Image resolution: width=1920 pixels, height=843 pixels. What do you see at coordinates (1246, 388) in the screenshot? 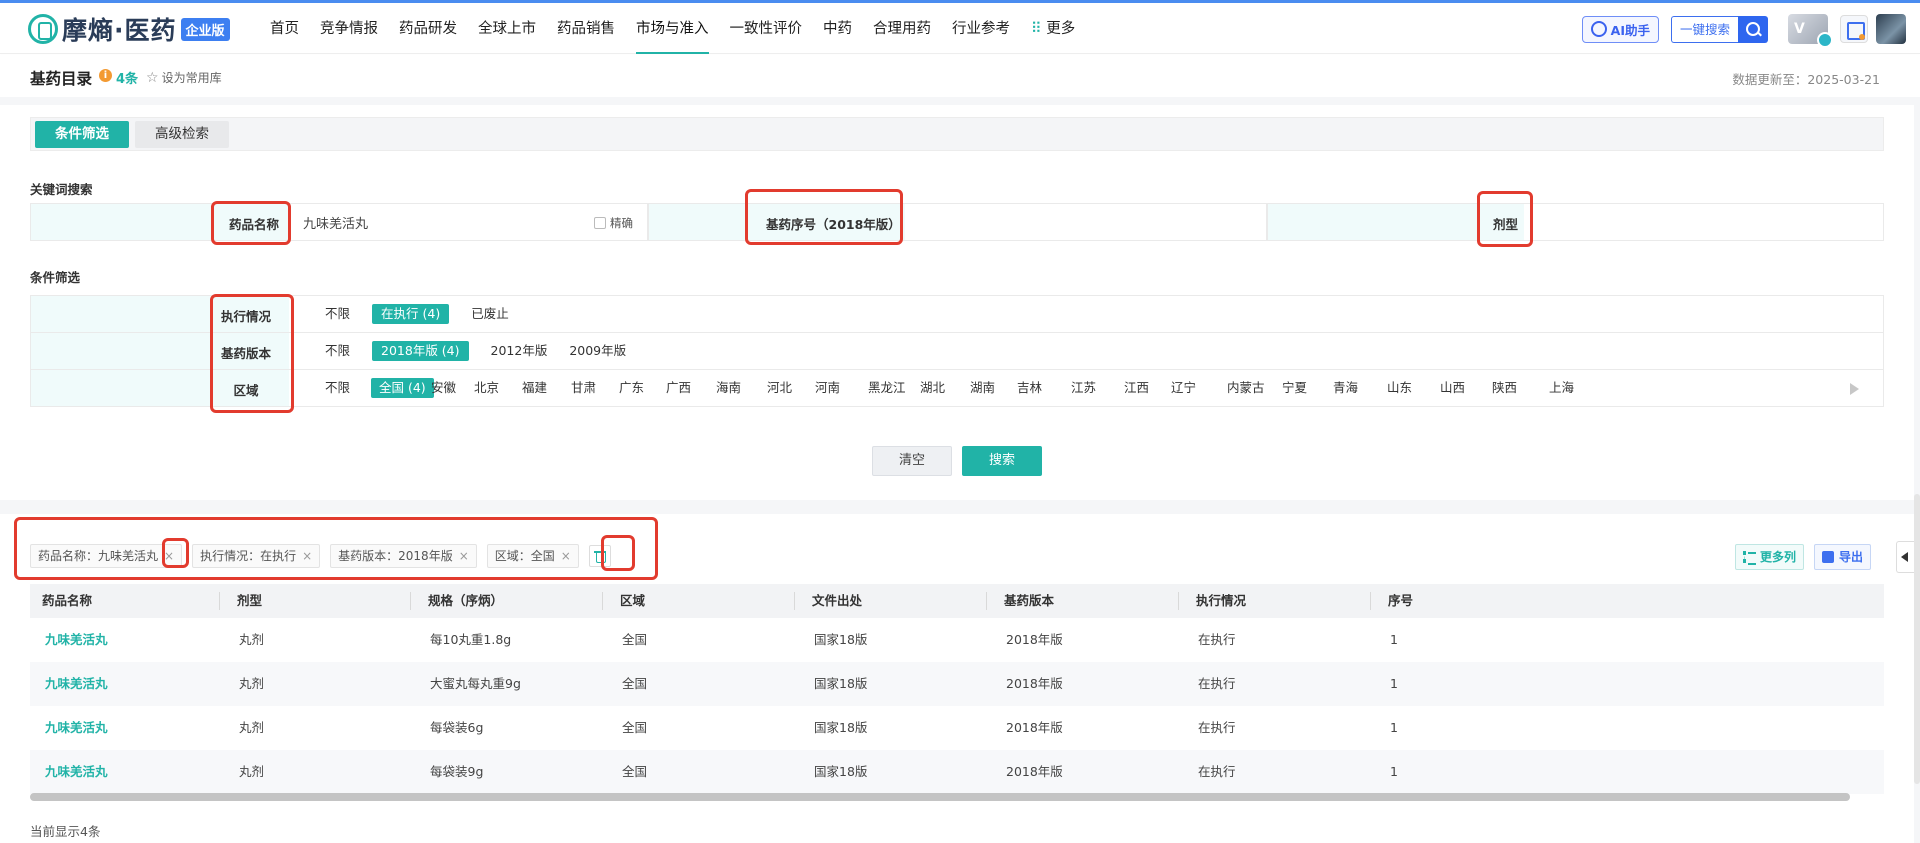
I see `region-option-18: 内蒙古` at bounding box center [1246, 388].